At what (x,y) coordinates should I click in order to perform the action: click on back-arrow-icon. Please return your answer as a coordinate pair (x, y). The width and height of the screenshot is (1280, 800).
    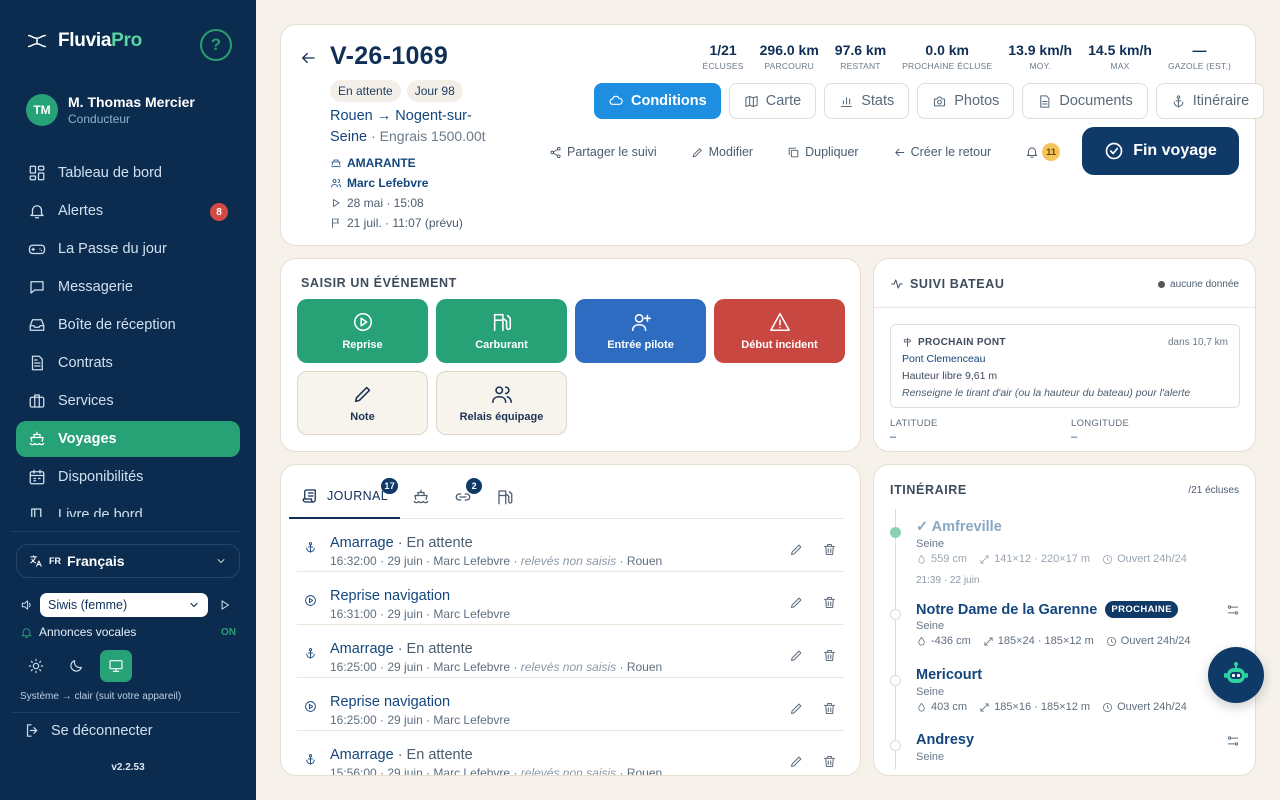
    Looking at the image, I should click on (308, 58).